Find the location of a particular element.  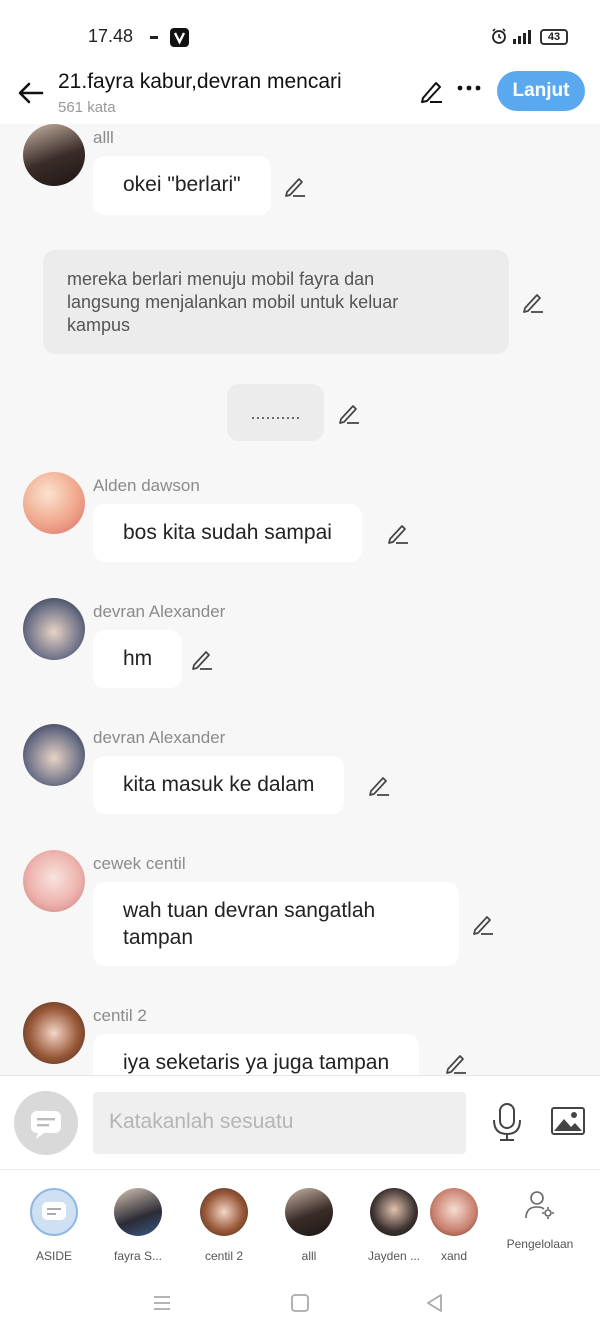

image-upload-icon is located at coordinates (568, 1121).